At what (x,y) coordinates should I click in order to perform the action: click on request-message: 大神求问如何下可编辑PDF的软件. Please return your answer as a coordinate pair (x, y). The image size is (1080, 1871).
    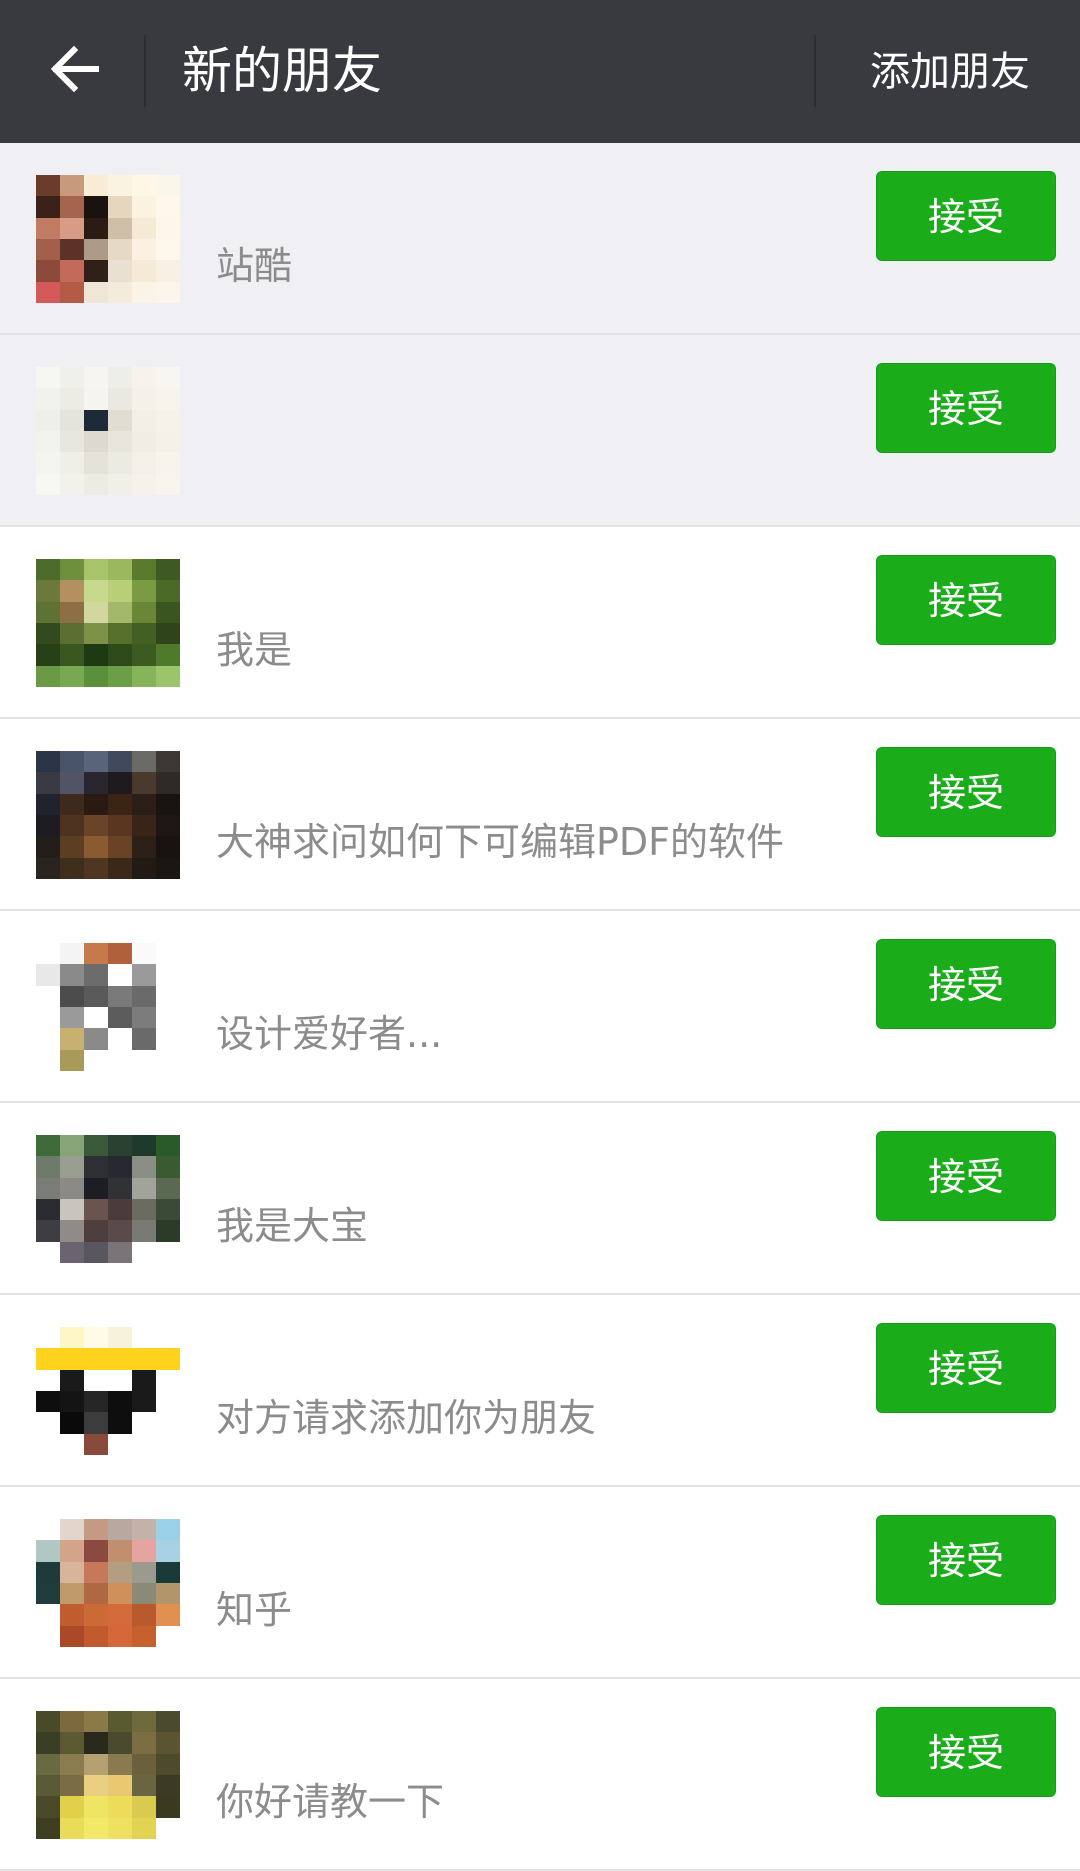
    Looking at the image, I should click on (500, 842).